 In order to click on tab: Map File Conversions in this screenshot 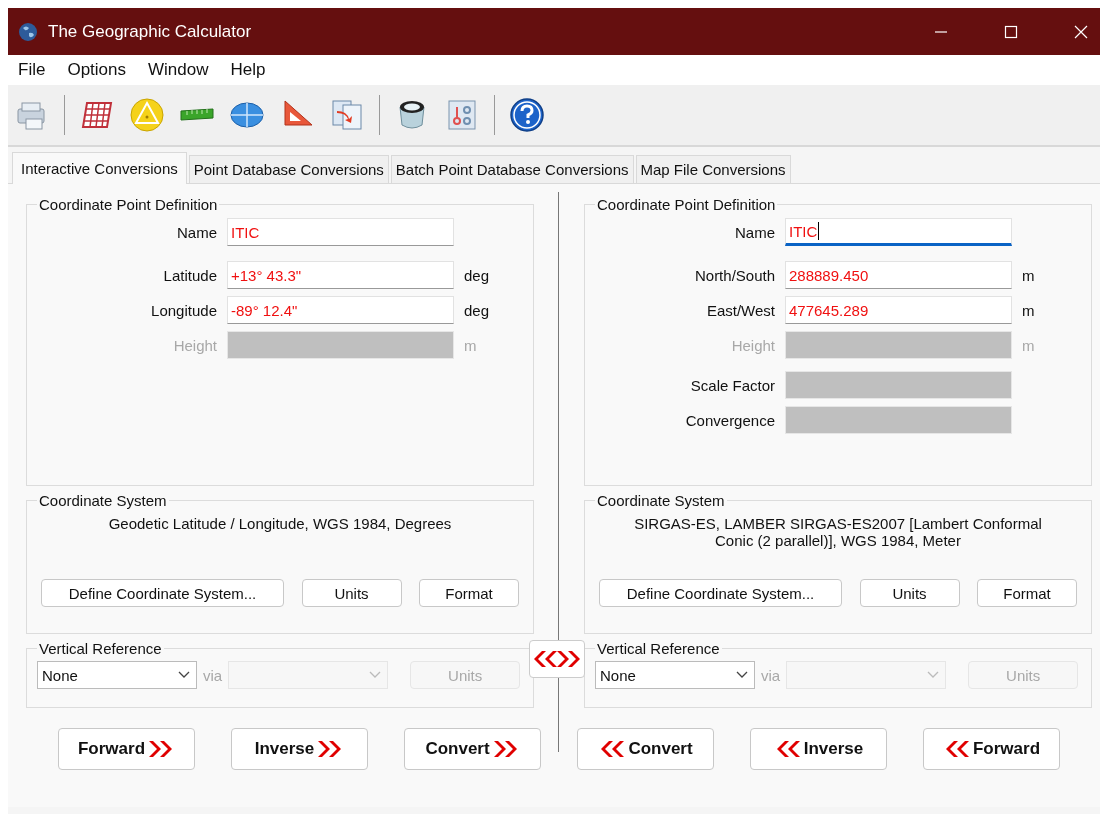, I will do `click(713, 169)`.